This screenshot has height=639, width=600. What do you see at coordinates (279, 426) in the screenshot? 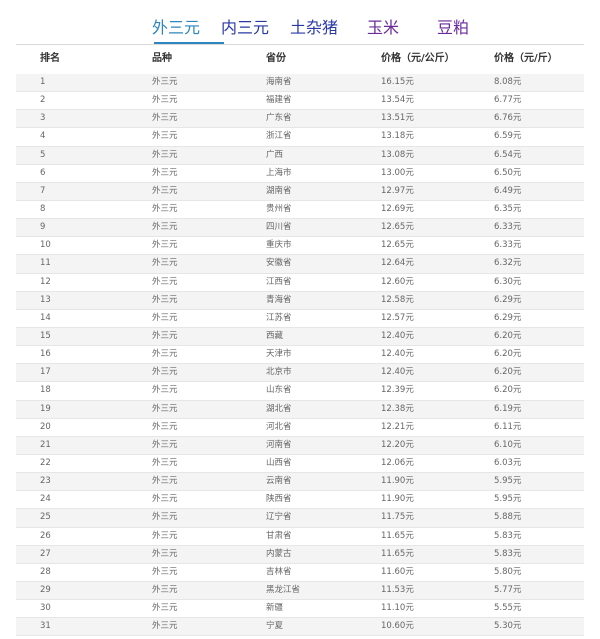
I see `cell-province: 河北省` at bounding box center [279, 426].